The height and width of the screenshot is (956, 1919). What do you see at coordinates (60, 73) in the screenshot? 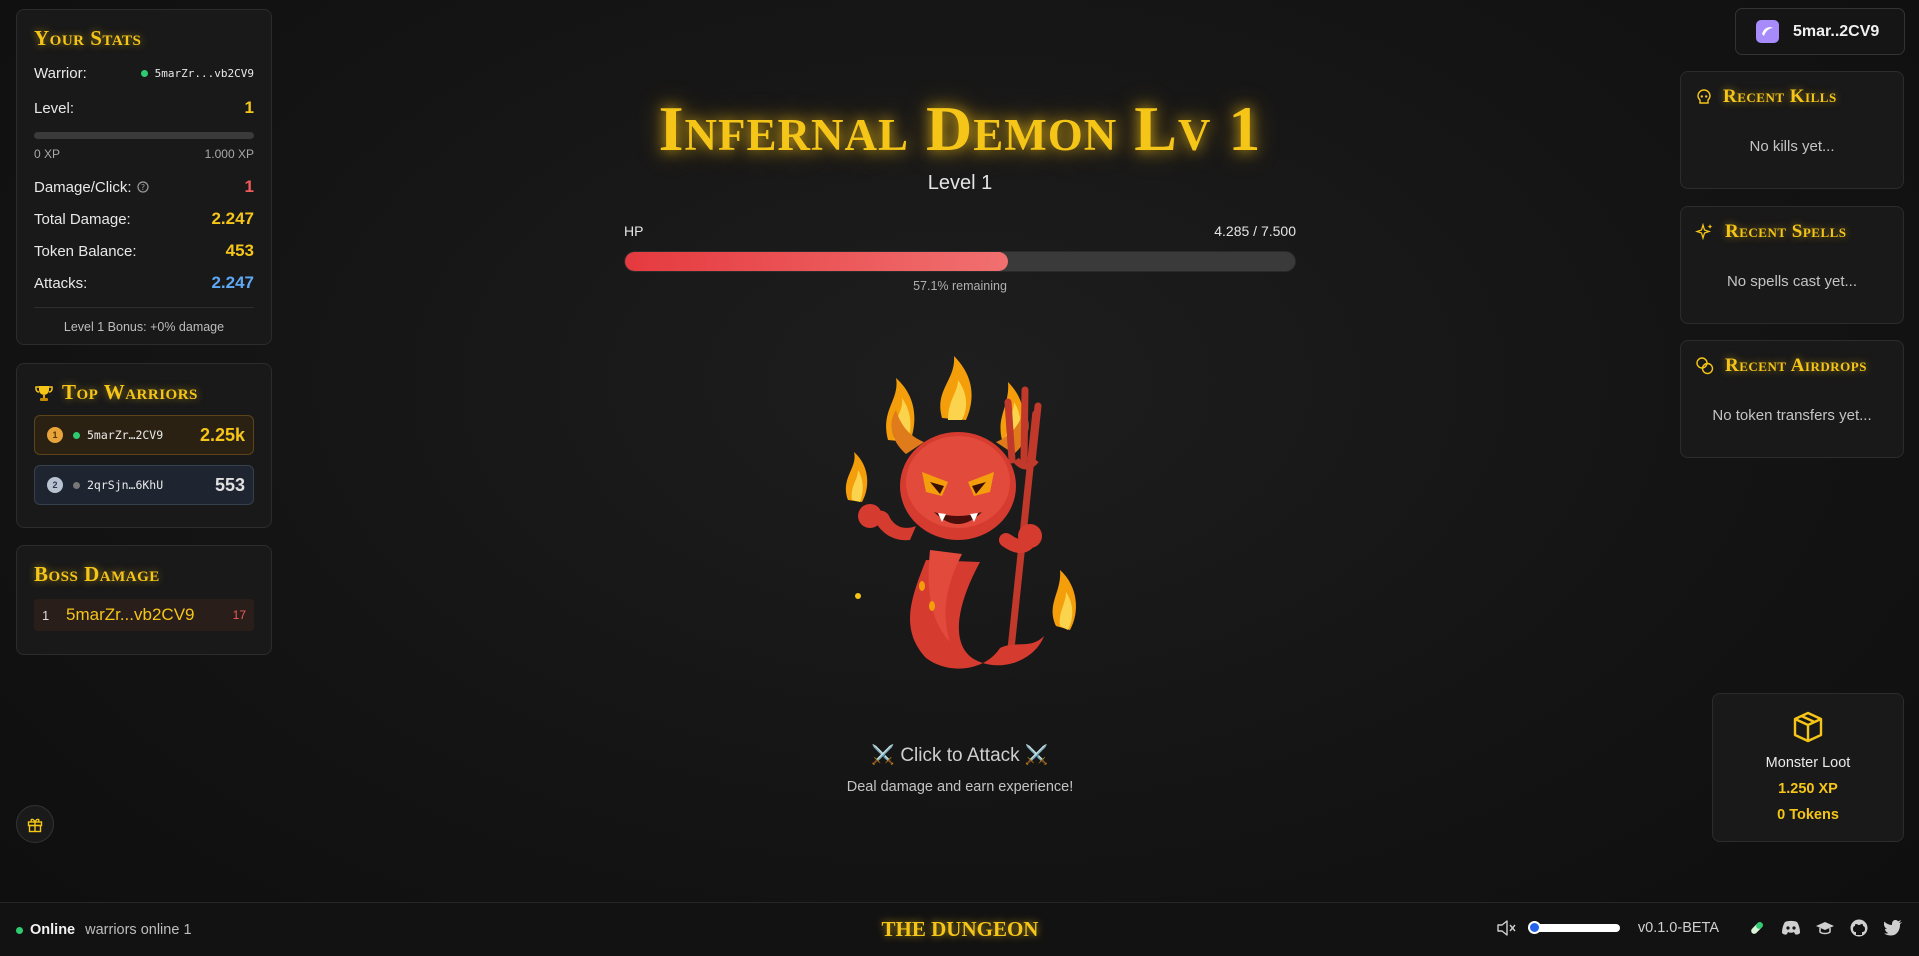
I see `warrior-label: Warrior:` at bounding box center [60, 73].